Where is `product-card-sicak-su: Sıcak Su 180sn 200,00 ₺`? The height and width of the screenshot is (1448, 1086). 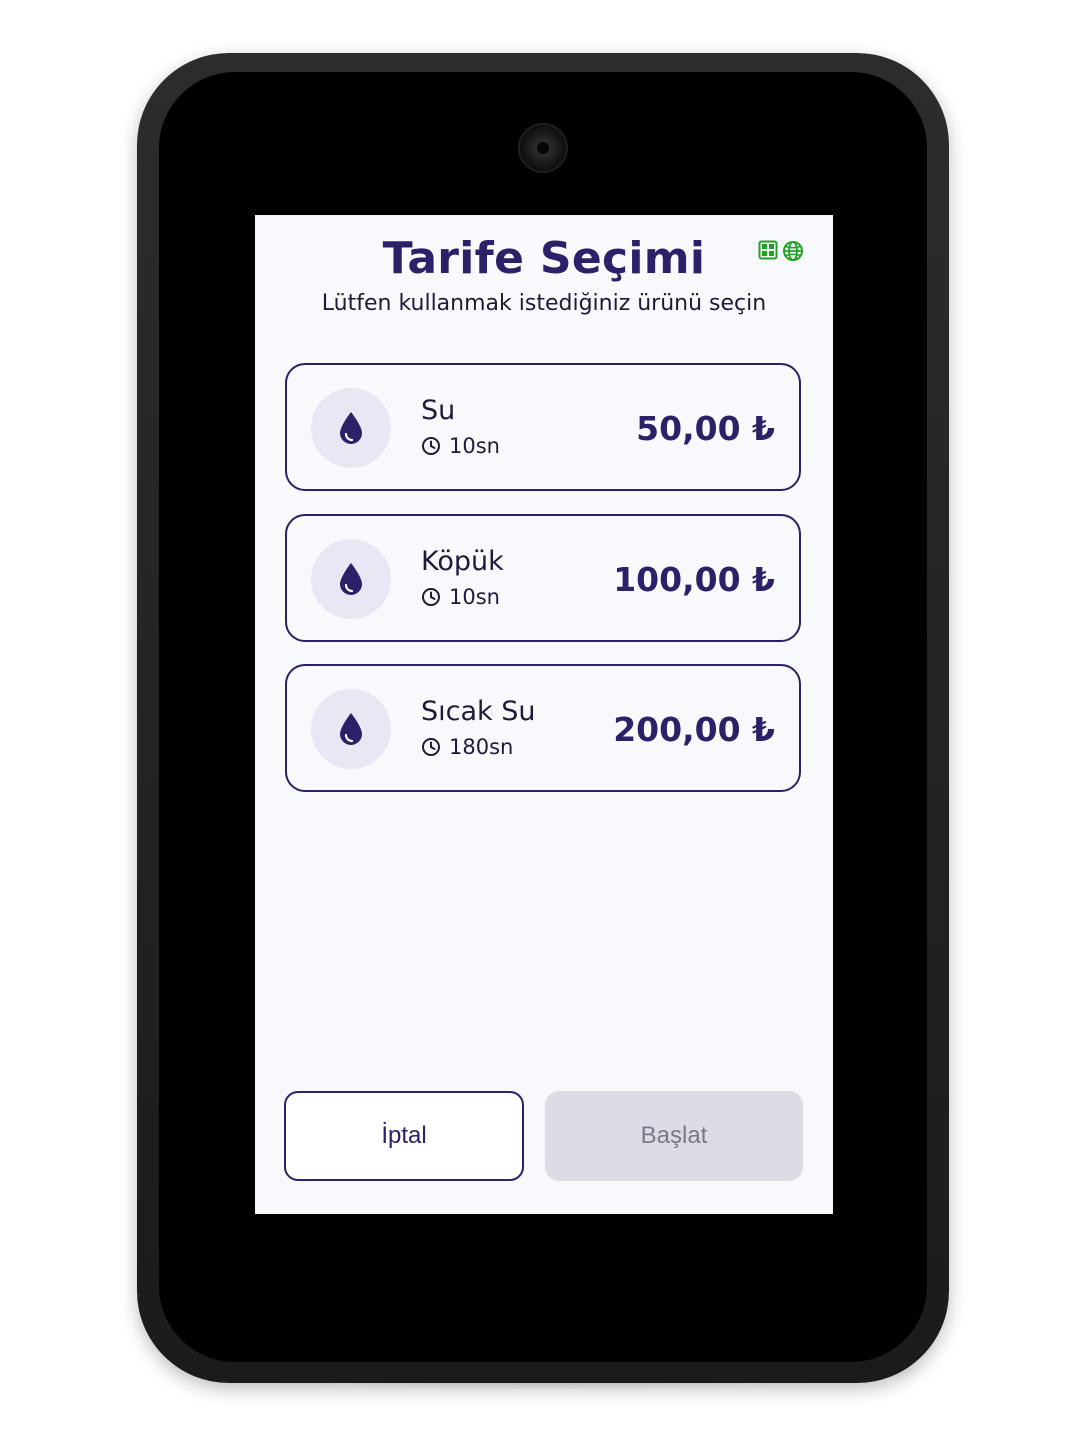 product-card-sicak-su: Sıcak Su 180sn 200,00 ₺ is located at coordinates (543, 728).